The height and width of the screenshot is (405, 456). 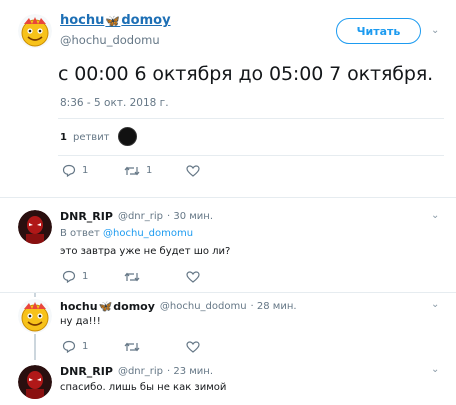 I want to click on reply-to-line: В ответ @hochu_domomu, so click(x=126, y=233).